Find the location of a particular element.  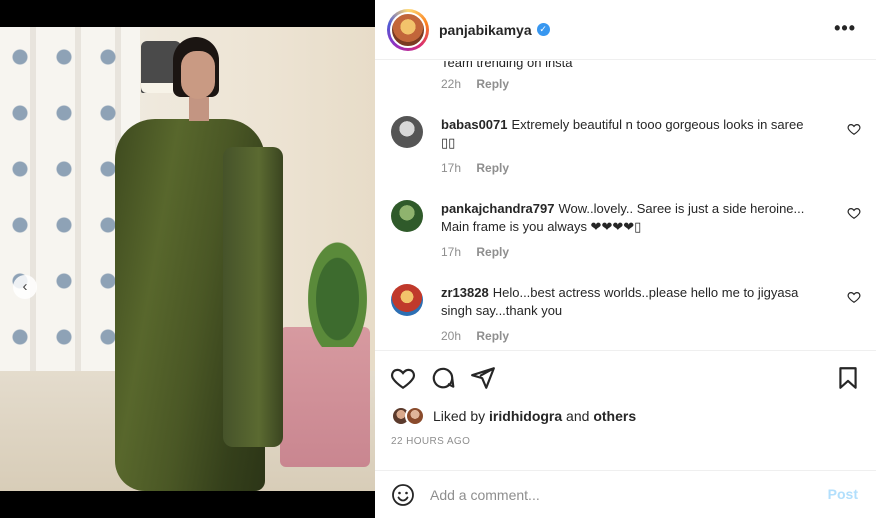

photo-side-table is located at coordinates (325, 397).